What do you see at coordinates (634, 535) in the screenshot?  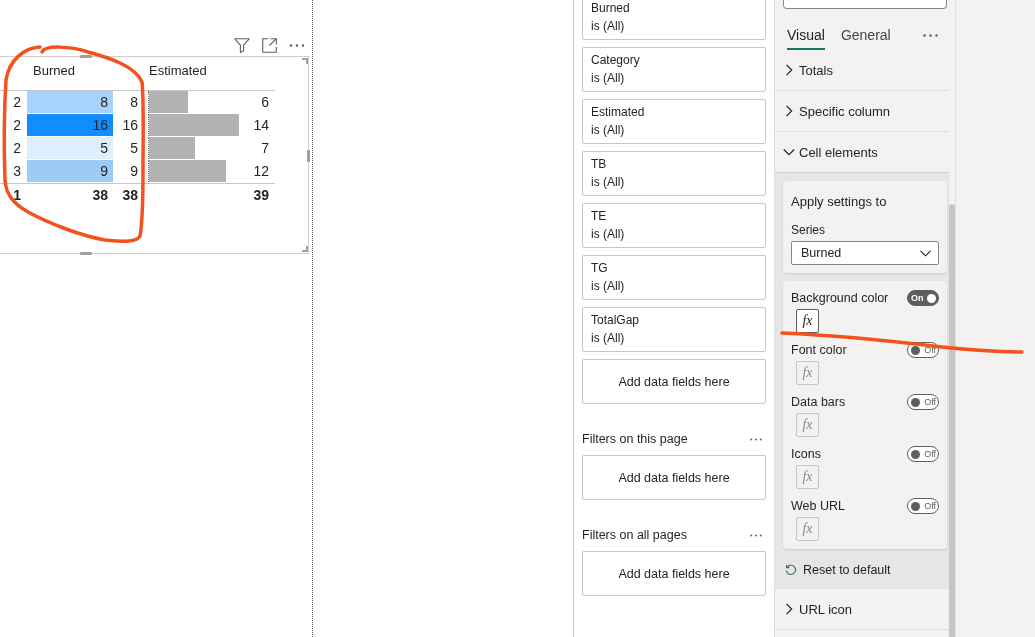 I see `section-heading: Filters on all pages` at bounding box center [634, 535].